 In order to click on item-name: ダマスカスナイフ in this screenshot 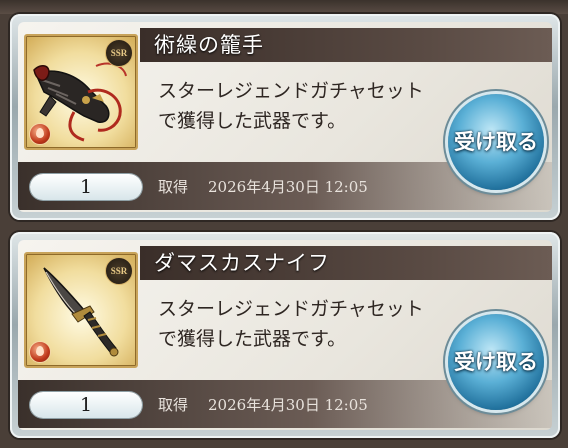, I will do `click(242, 263)`.